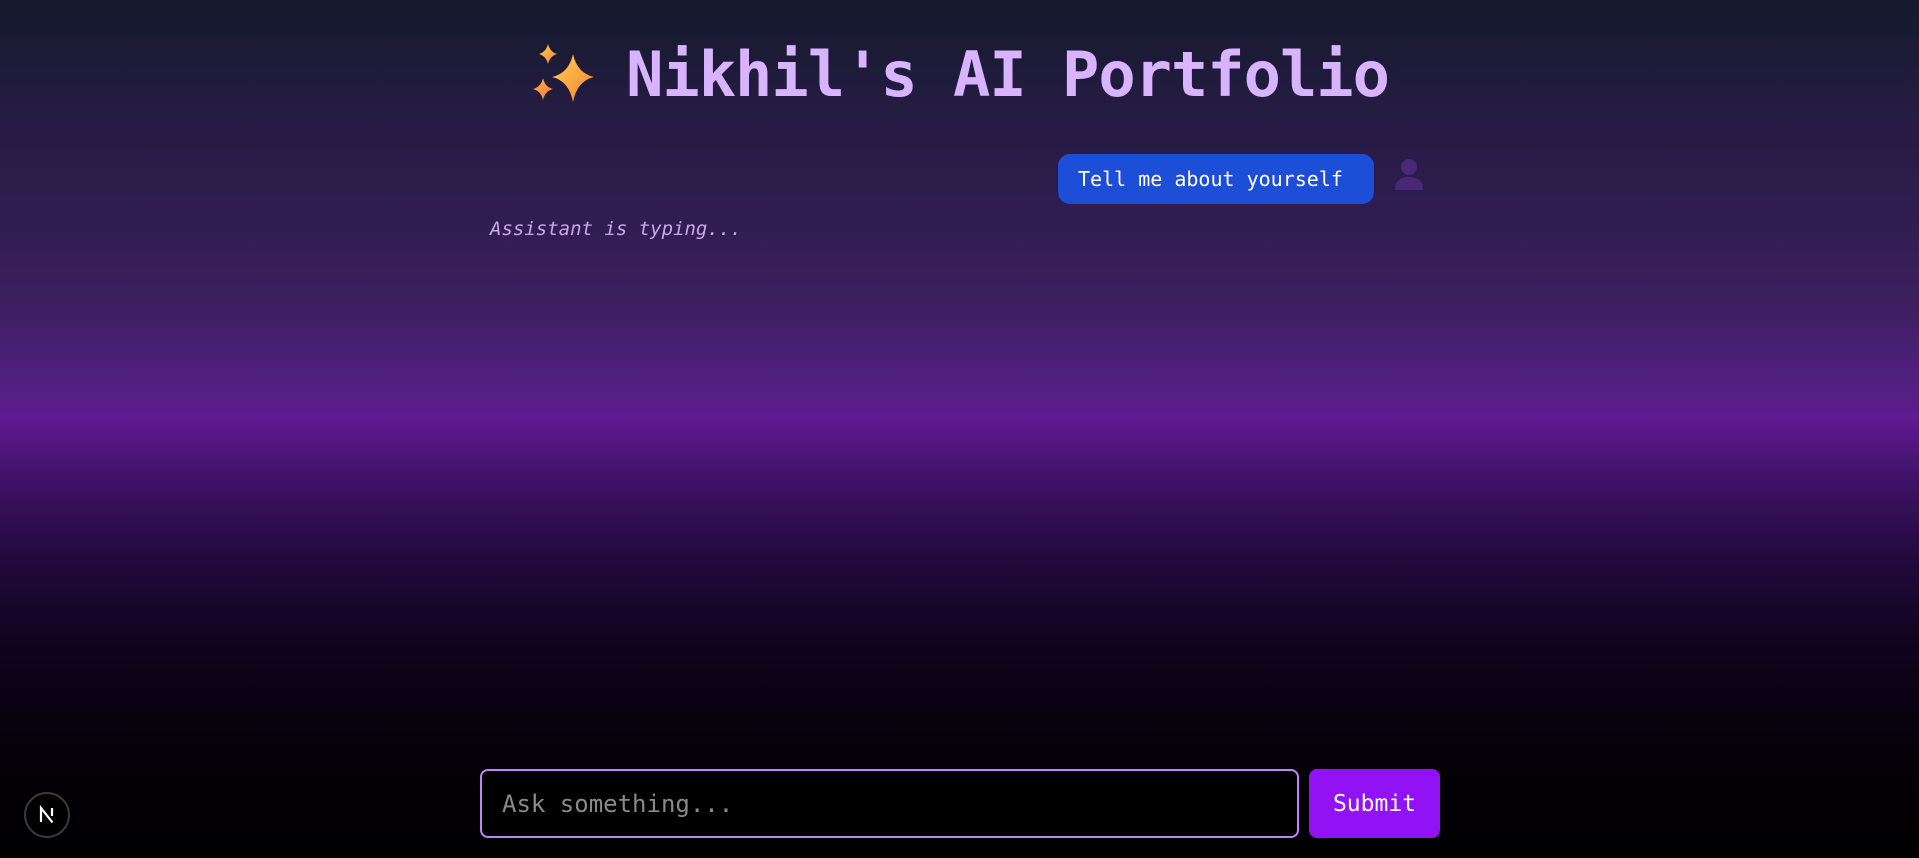 The image size is (1919, 858). Describe the element at coordinates (564, 73) in the screenshot. I see `sparkles-icon` at that location.